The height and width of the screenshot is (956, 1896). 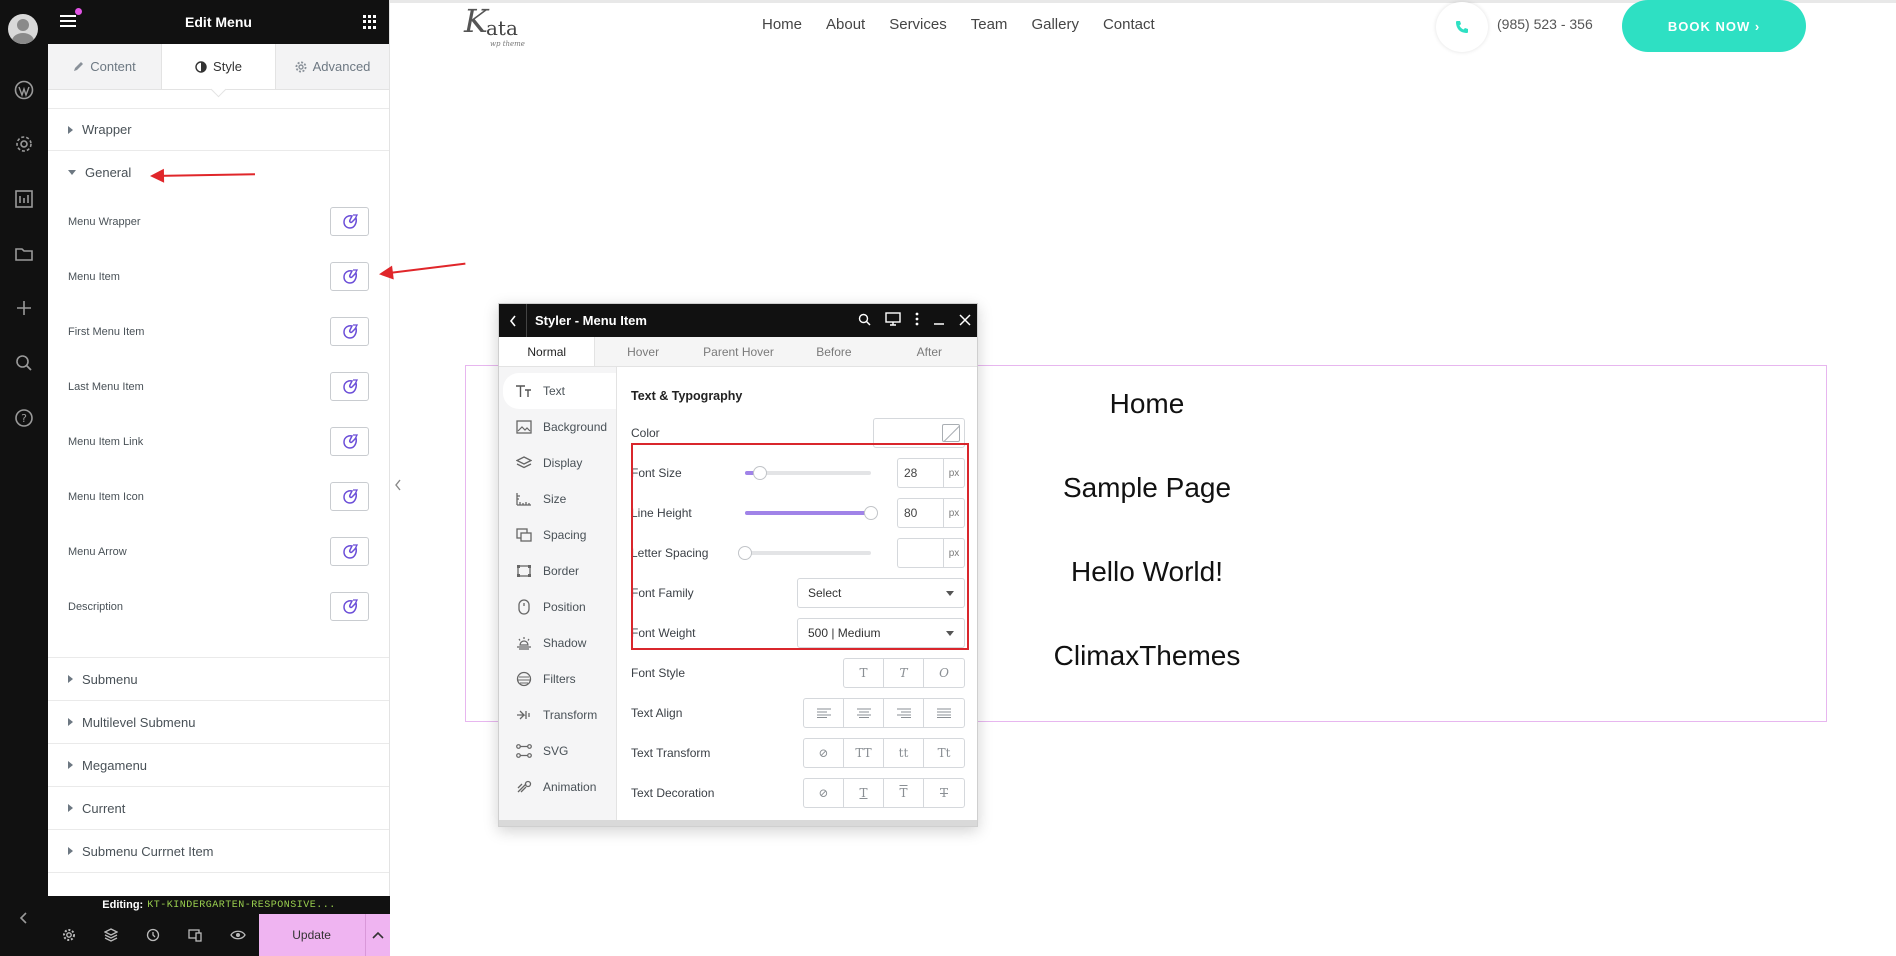 I want to click on section-submenu-current-item: Submenu Currnet Item, so click(x=218, y=851).